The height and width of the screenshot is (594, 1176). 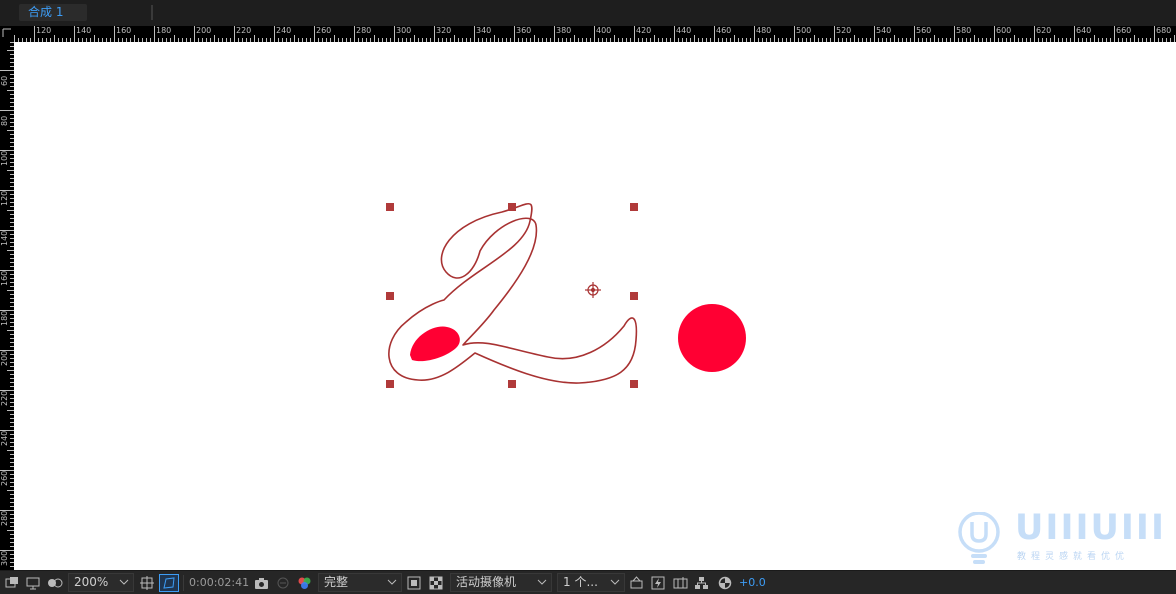 What do you see at coordinates (219, 582) in the screenshot?
I see `current-time: 0:00:02:41` at bounding box center [219, 582].